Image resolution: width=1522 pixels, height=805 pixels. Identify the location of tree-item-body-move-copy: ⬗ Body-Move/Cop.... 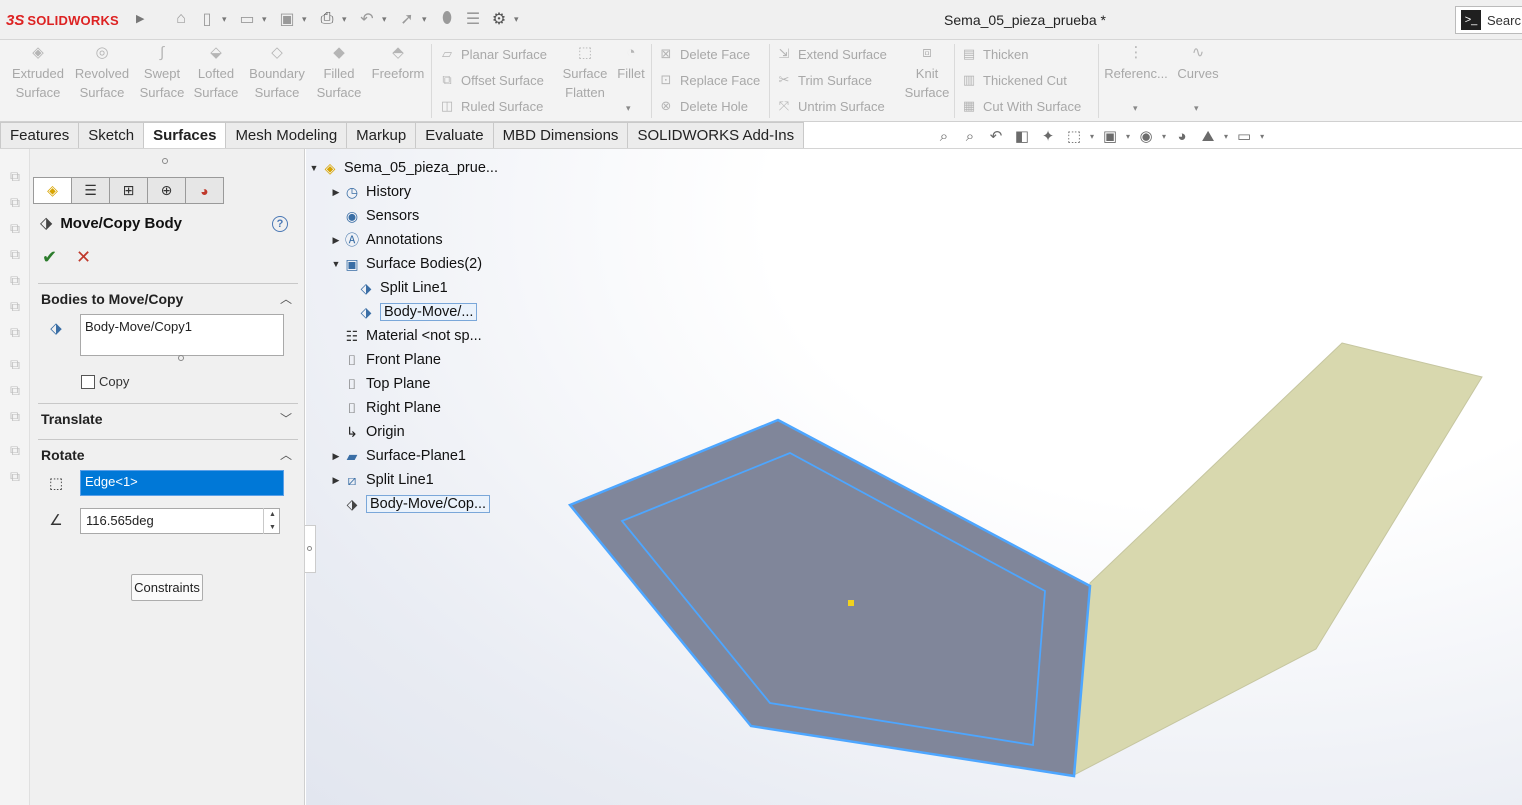
(410, 504).